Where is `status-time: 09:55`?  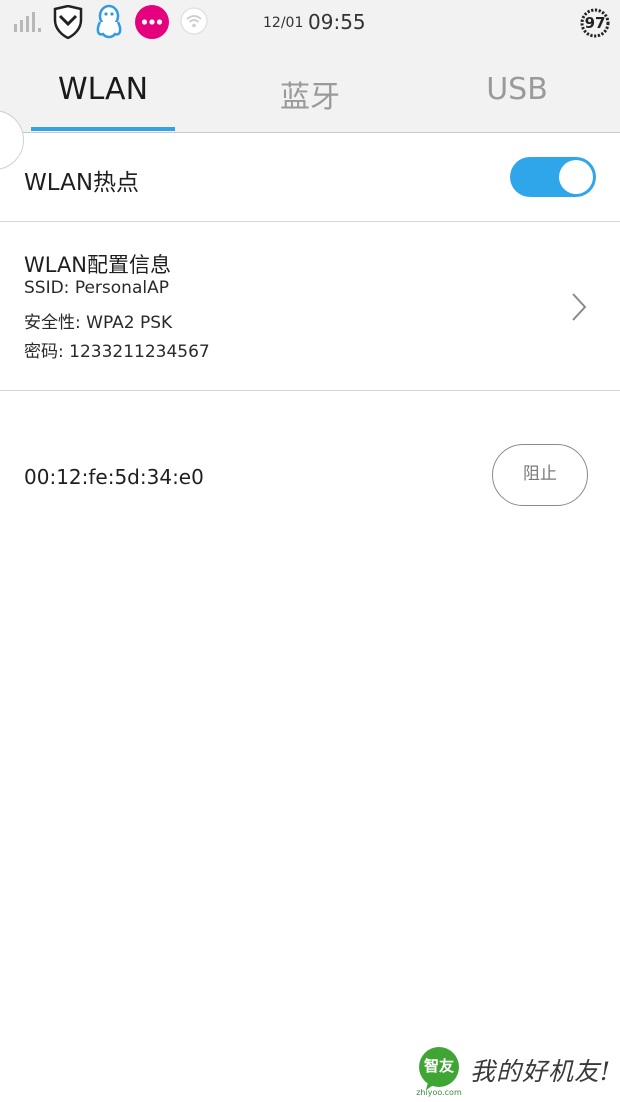
status-time: 09:55 is located at coordinates (337, 22).